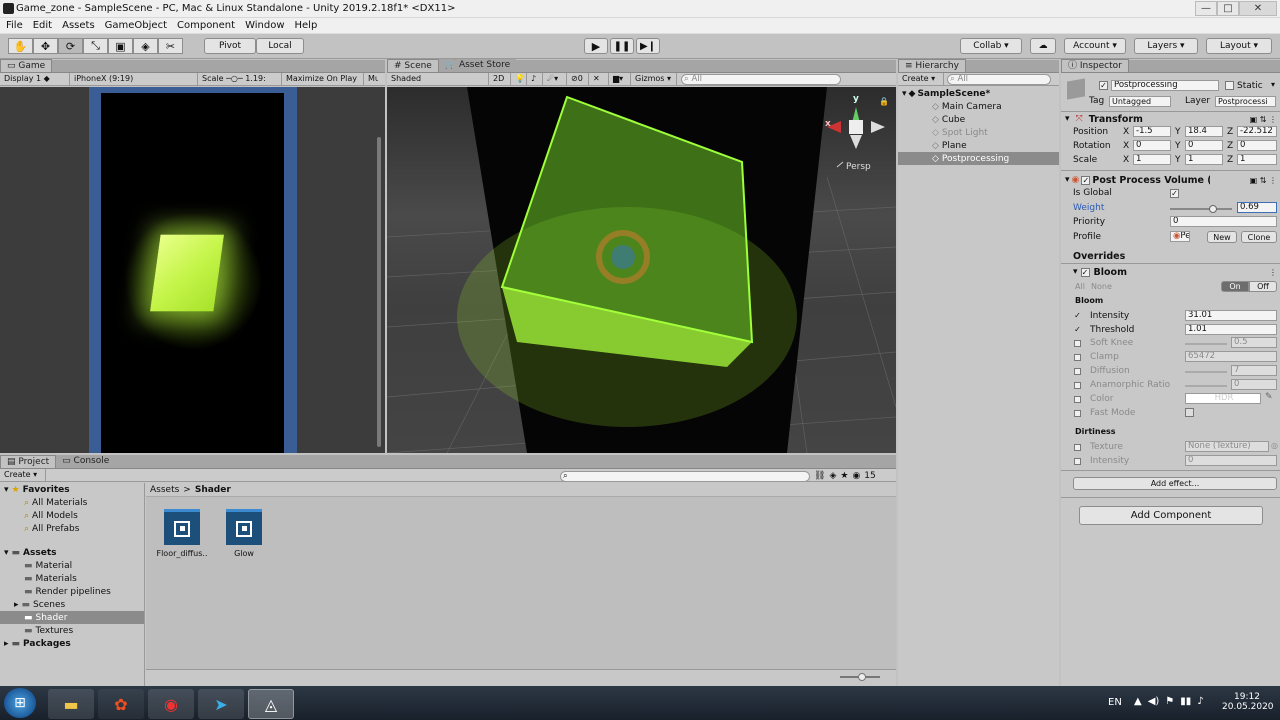 This screenshot has height=720, width=1280. I want to click on anamorphic-slider, so click(1206, 386).